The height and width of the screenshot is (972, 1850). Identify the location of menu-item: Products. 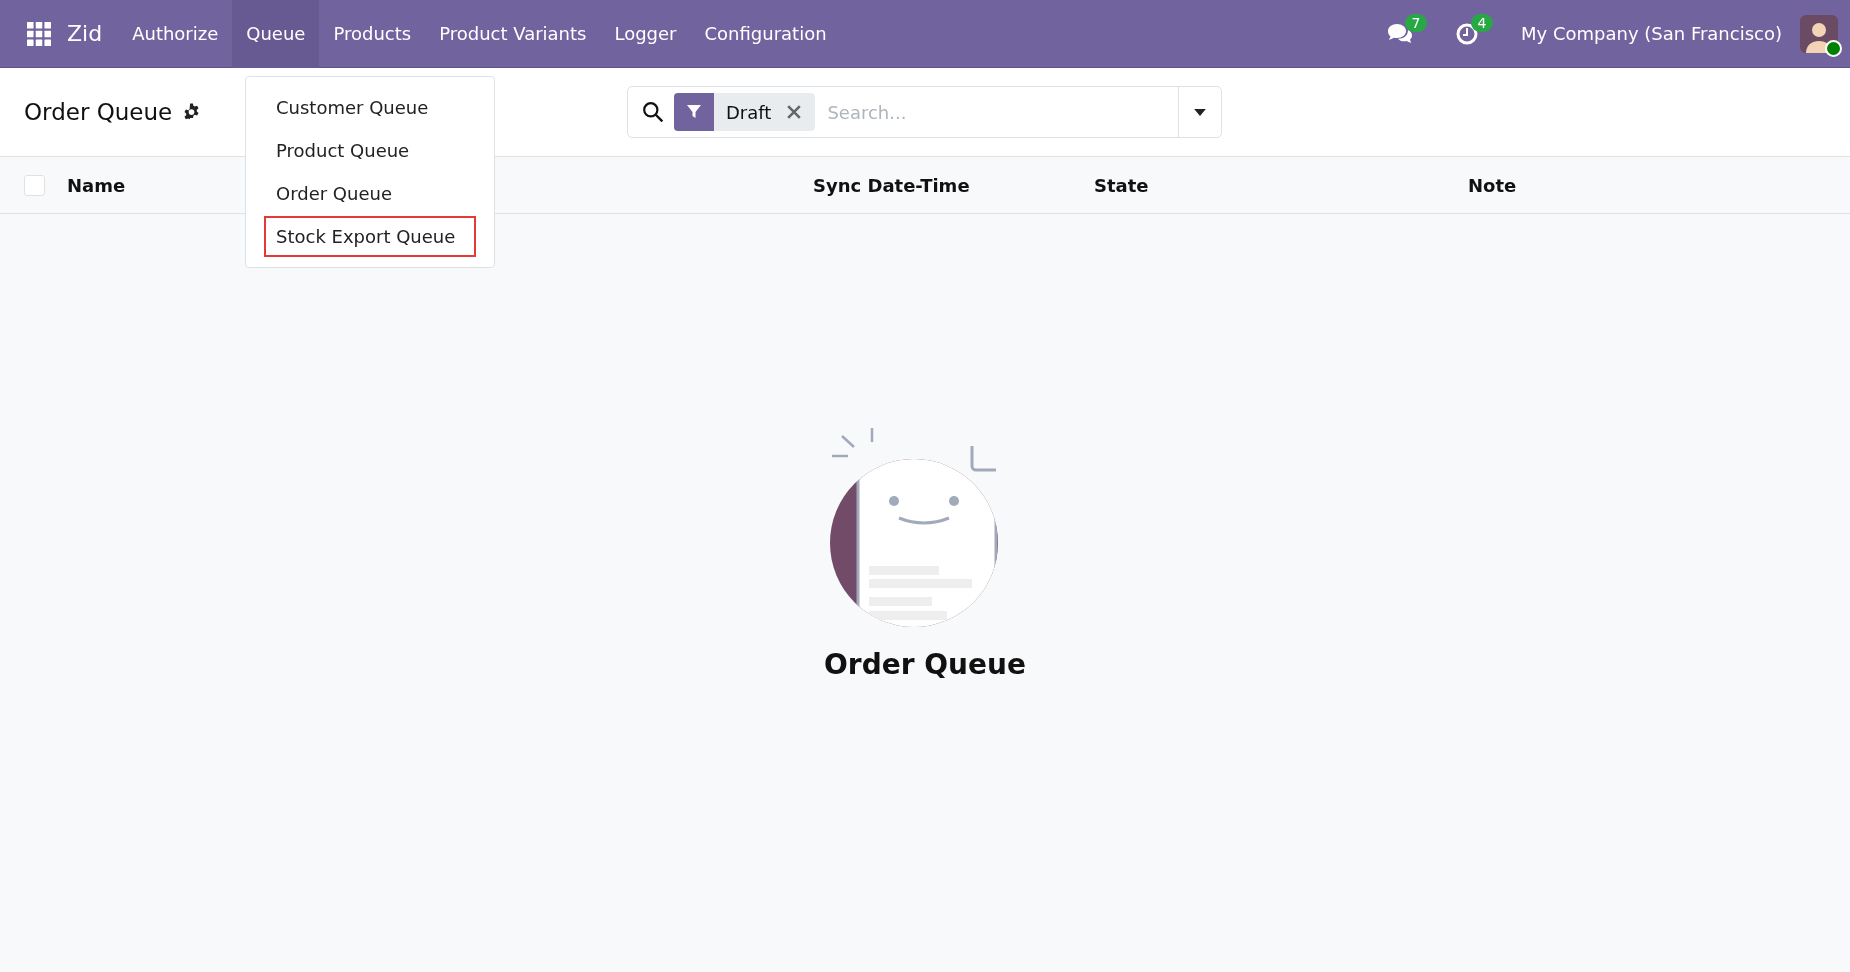
(372, 34).